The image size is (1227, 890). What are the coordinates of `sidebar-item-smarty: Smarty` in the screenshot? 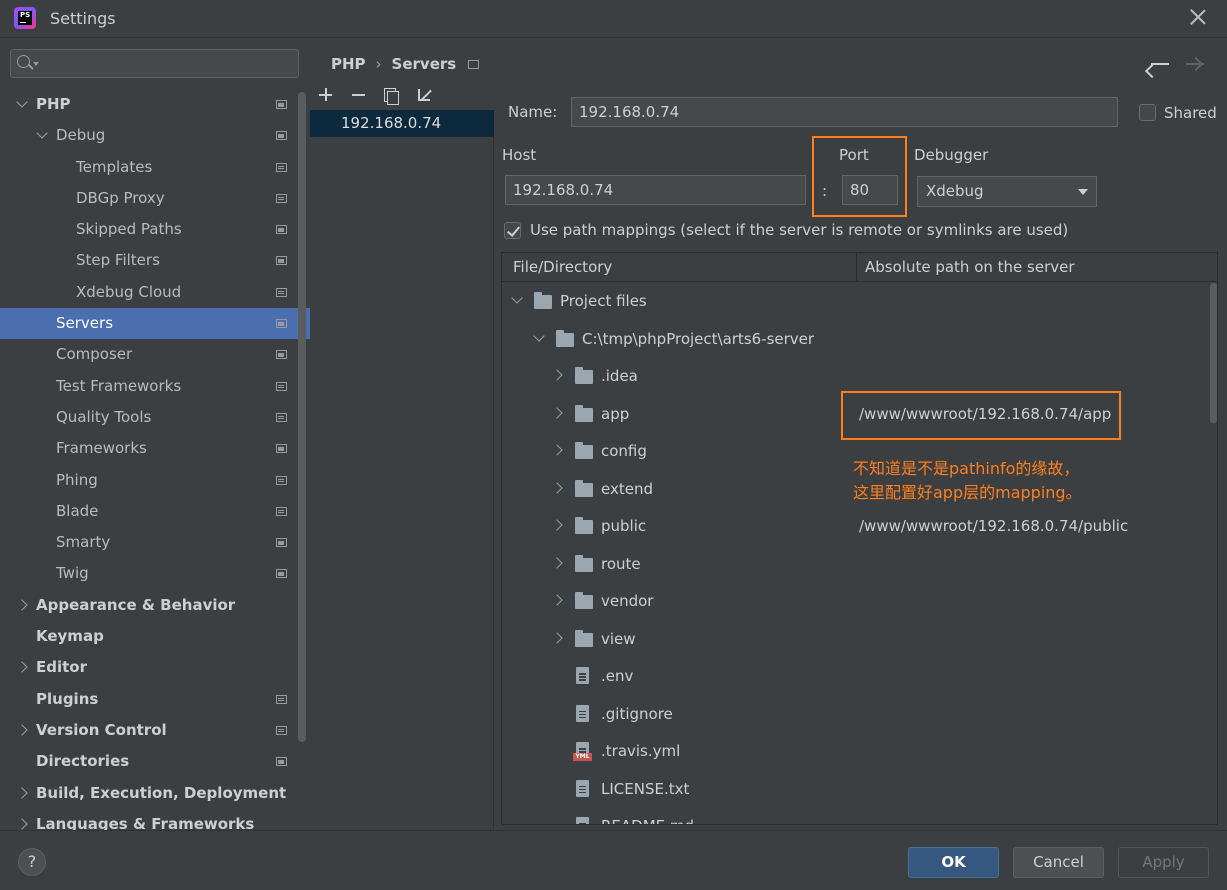 It's located at (155, 542).